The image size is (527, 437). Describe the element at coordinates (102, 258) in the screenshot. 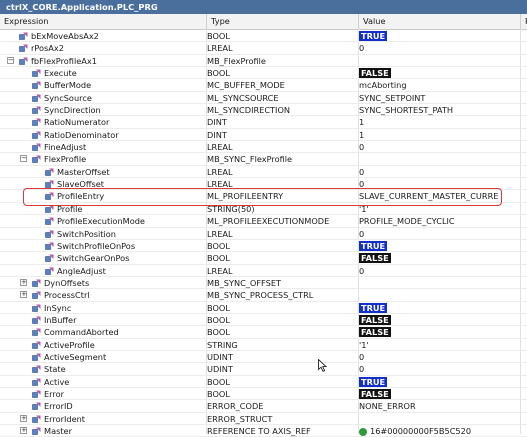

I see `expression-cell: SwitchGearOnPos` at that location.